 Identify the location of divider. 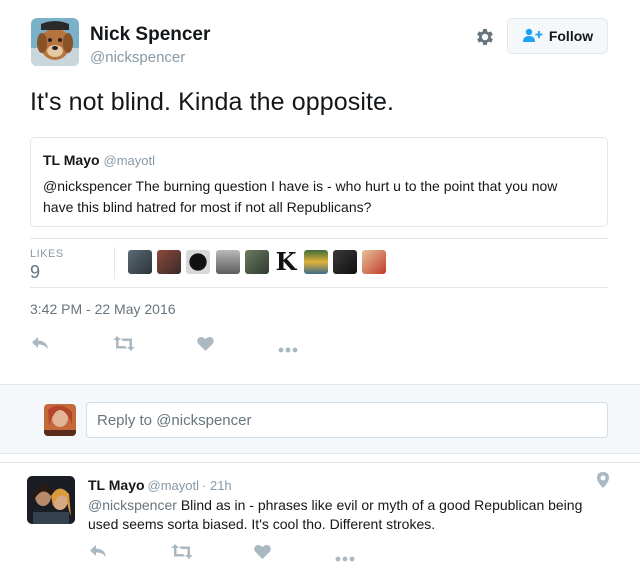
(114, 263).